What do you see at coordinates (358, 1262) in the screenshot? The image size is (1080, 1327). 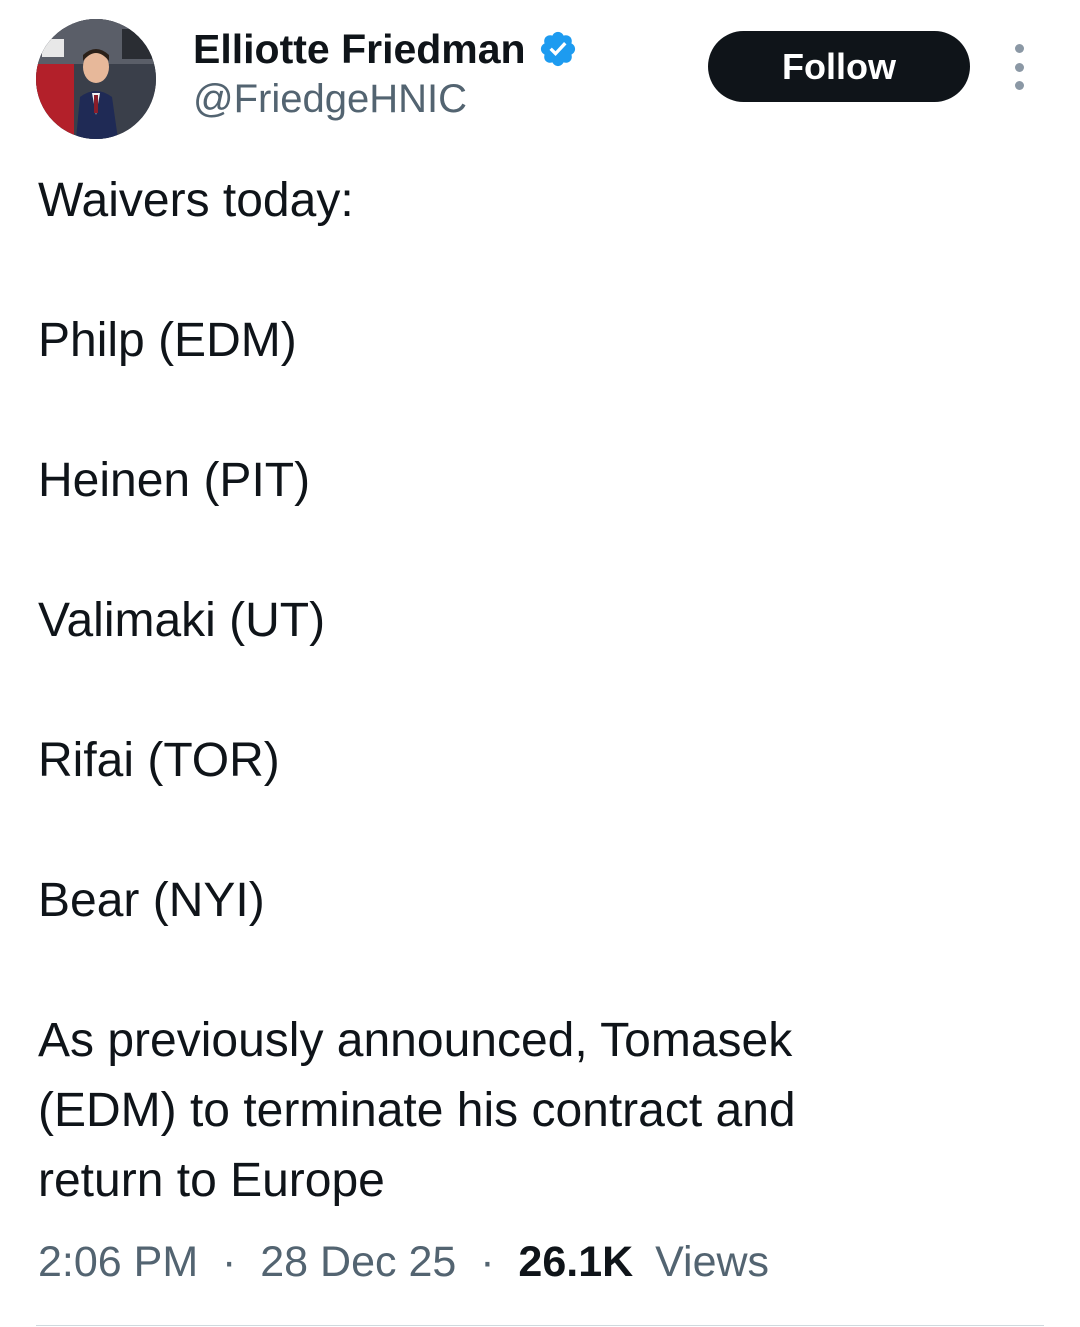 I see `tweet-date: 28 Dec 25` at bounding box center [358, 1262].